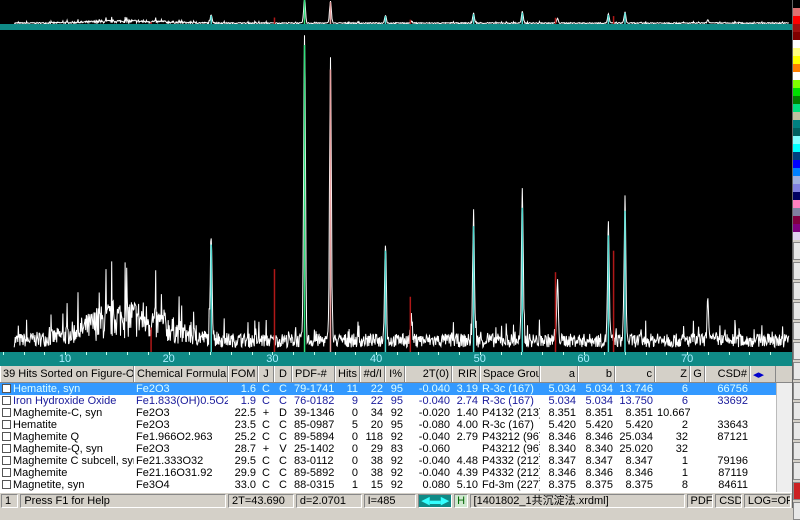 The image size is (800, 520). I want to click on table-cell: 76-0182, so click(314, 401).